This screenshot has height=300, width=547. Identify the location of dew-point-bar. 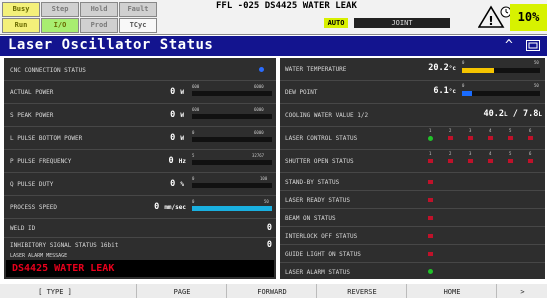
(501, 93).